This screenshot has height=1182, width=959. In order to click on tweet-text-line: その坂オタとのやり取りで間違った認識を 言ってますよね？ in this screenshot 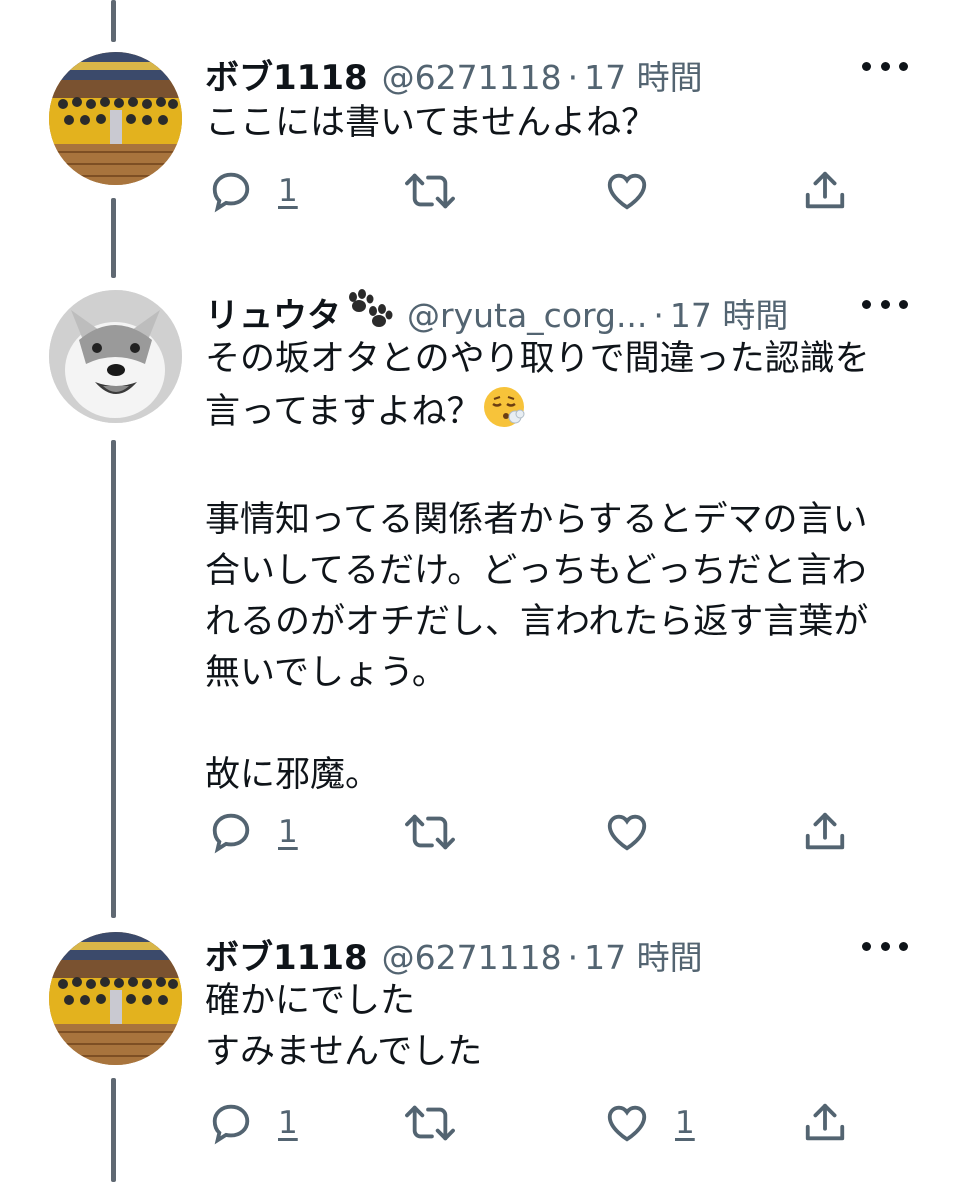, I will do `click(537, 389)`.